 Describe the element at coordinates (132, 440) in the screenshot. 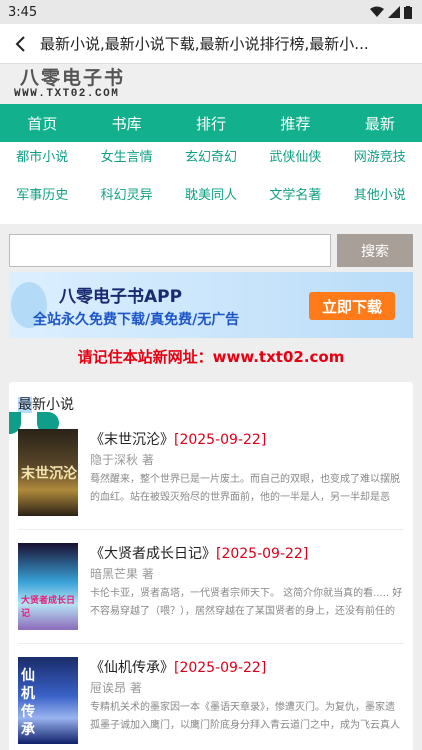

I see `book-title: 《末世沉沦》` at that location.